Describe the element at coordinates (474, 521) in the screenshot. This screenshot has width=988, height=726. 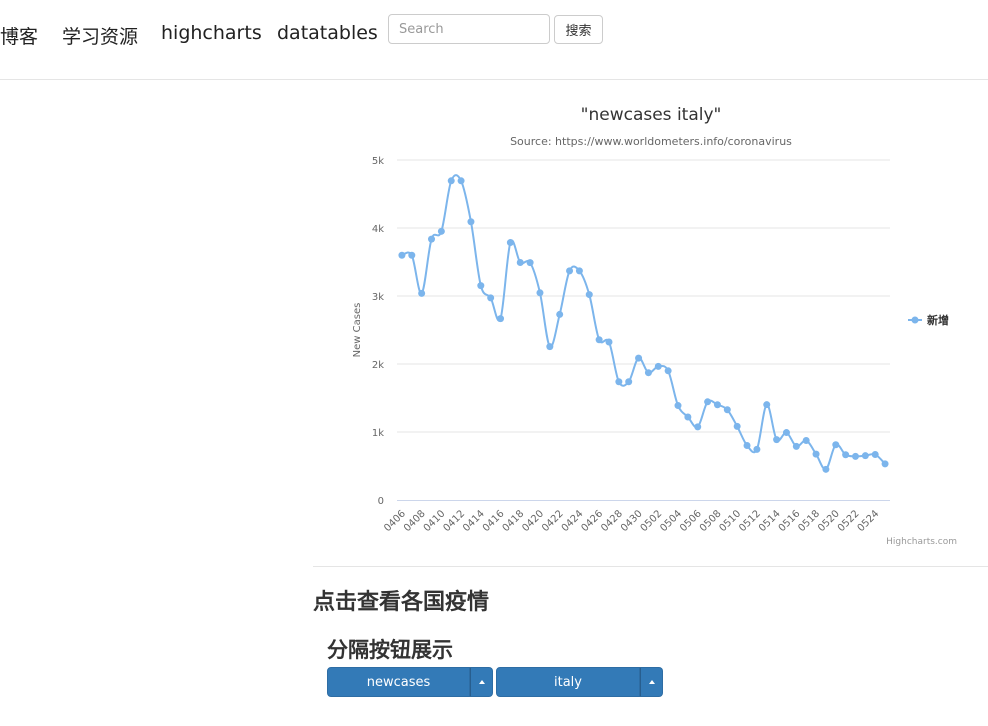
I see `x-tick-label: 0414` at that location.